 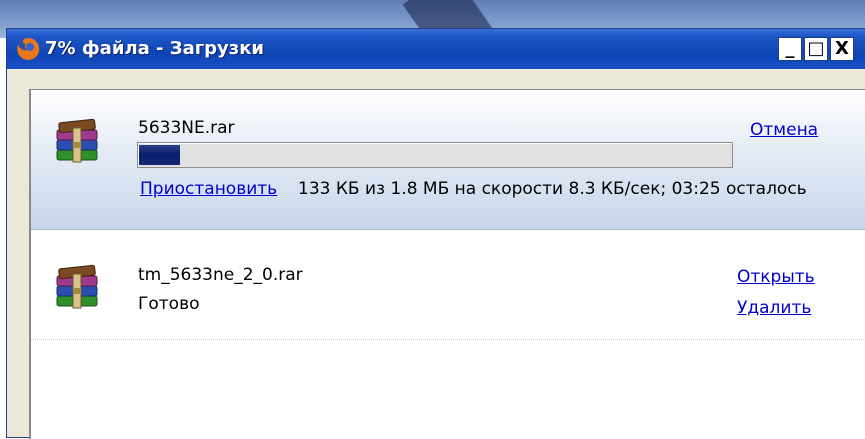 I want to click on title-bar: 7% файла - Загрузки _ □ X, so click(x=436, y=49).